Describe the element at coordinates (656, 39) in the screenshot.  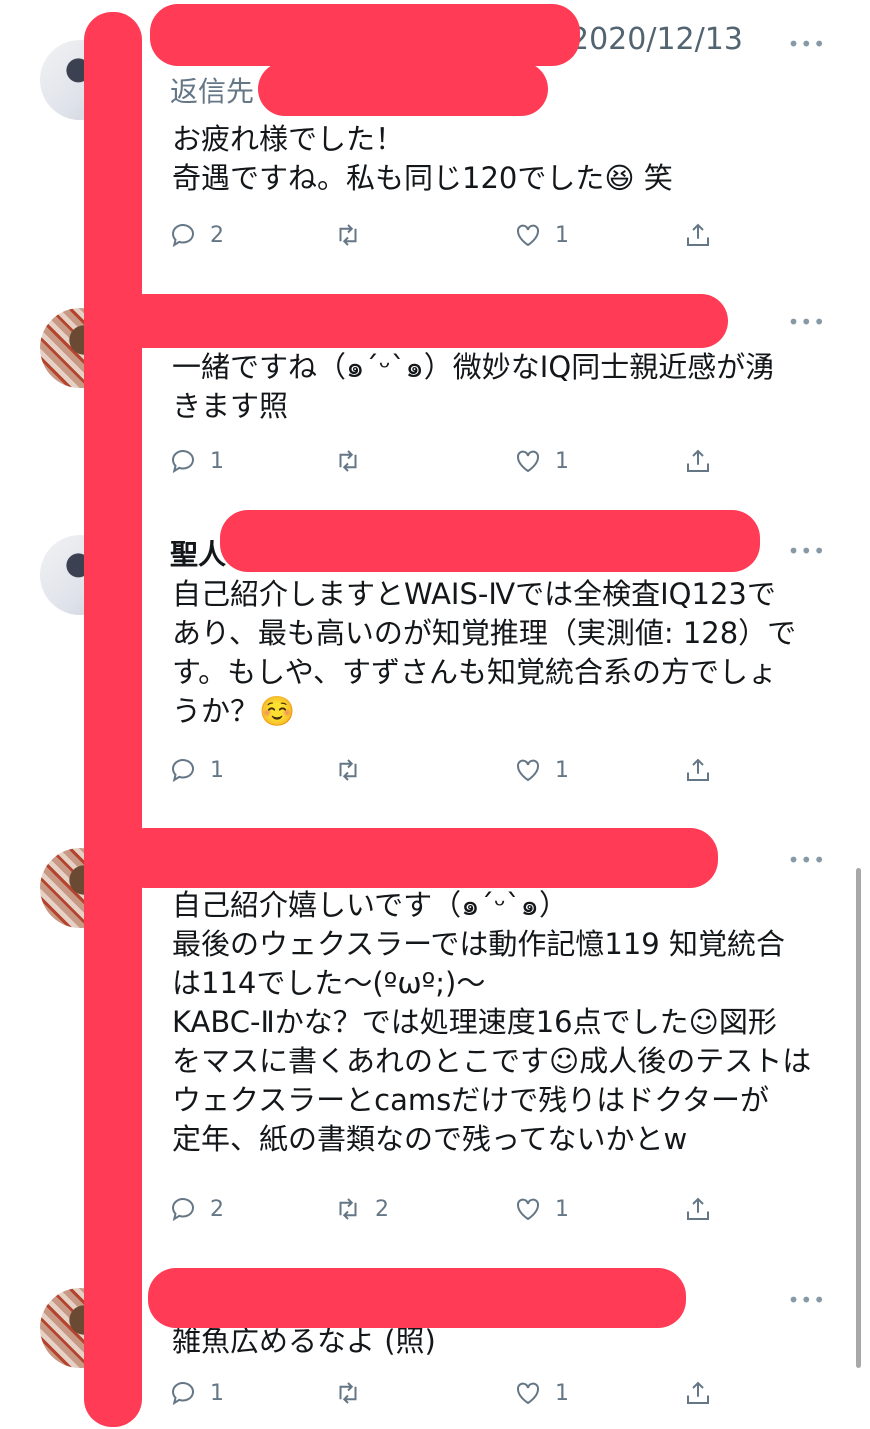
I see `tweet-date: 2020/12/13` at that location.